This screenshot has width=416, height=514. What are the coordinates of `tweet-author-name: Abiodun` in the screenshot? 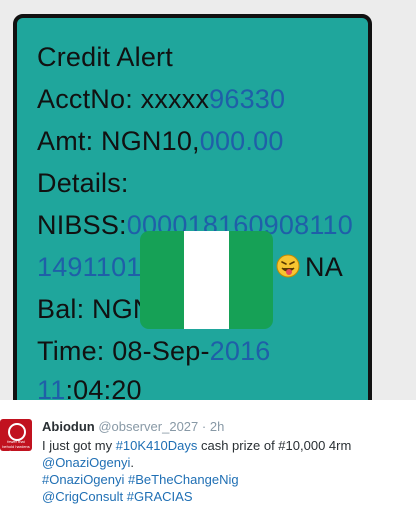 It's located at (68, 426).